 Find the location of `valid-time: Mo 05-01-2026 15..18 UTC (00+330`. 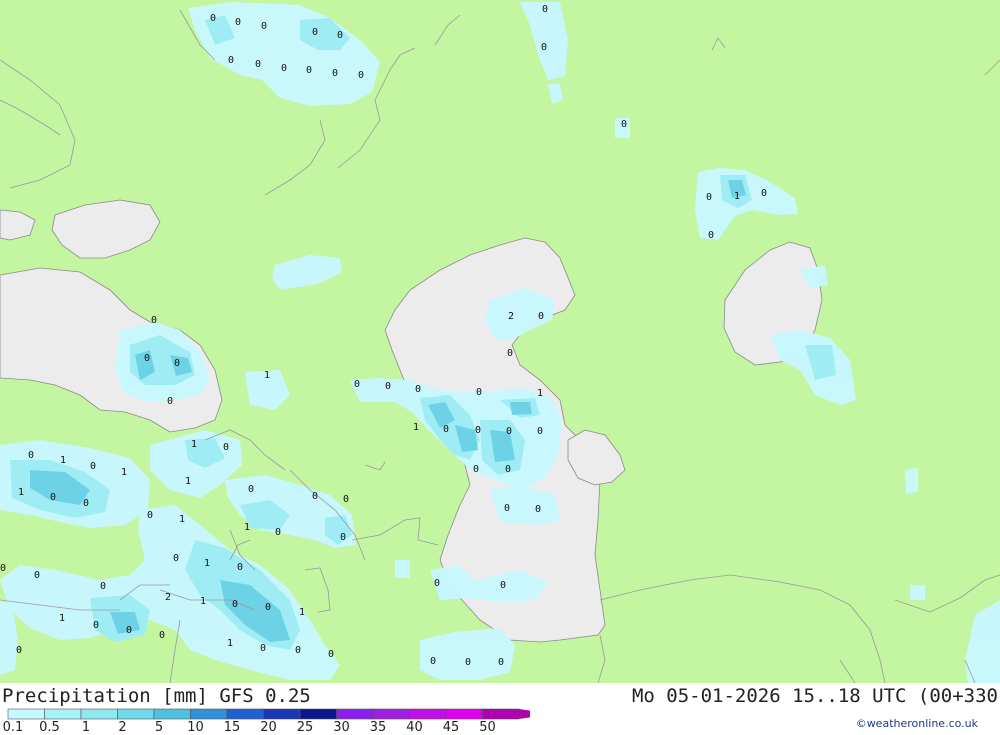

valid-time: Mo 05-01-2026 15..18 UTC (00+330 is located at coordinates (814, 696).